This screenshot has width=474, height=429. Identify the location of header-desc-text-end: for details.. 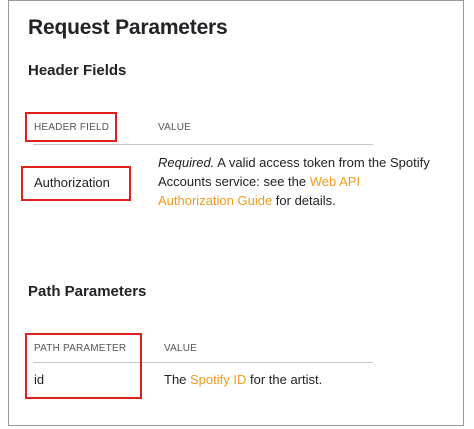
(304, 200).